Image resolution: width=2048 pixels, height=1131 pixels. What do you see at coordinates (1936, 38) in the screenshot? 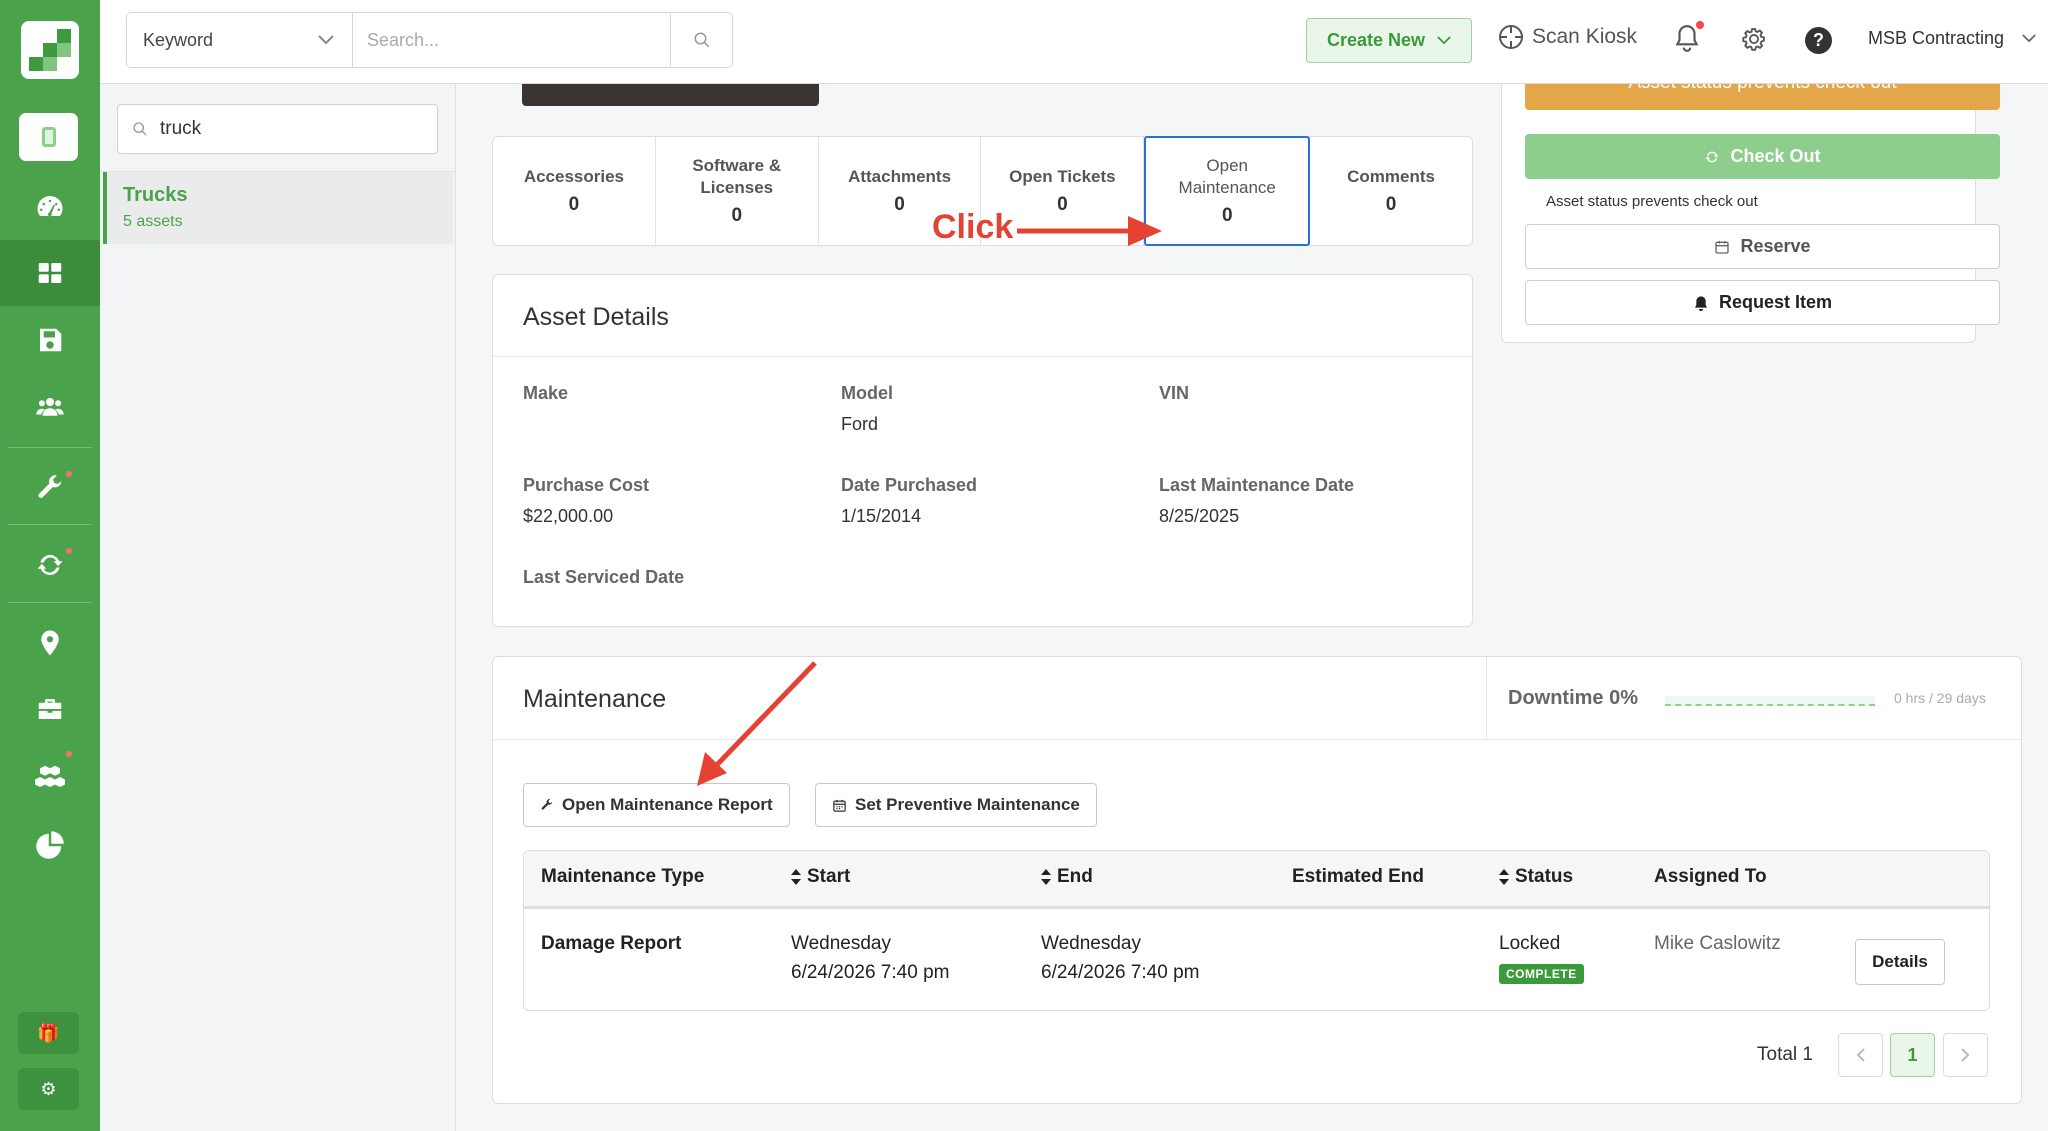
I see `org-name: MSB Contracting` at bounding box center [1936, 38].